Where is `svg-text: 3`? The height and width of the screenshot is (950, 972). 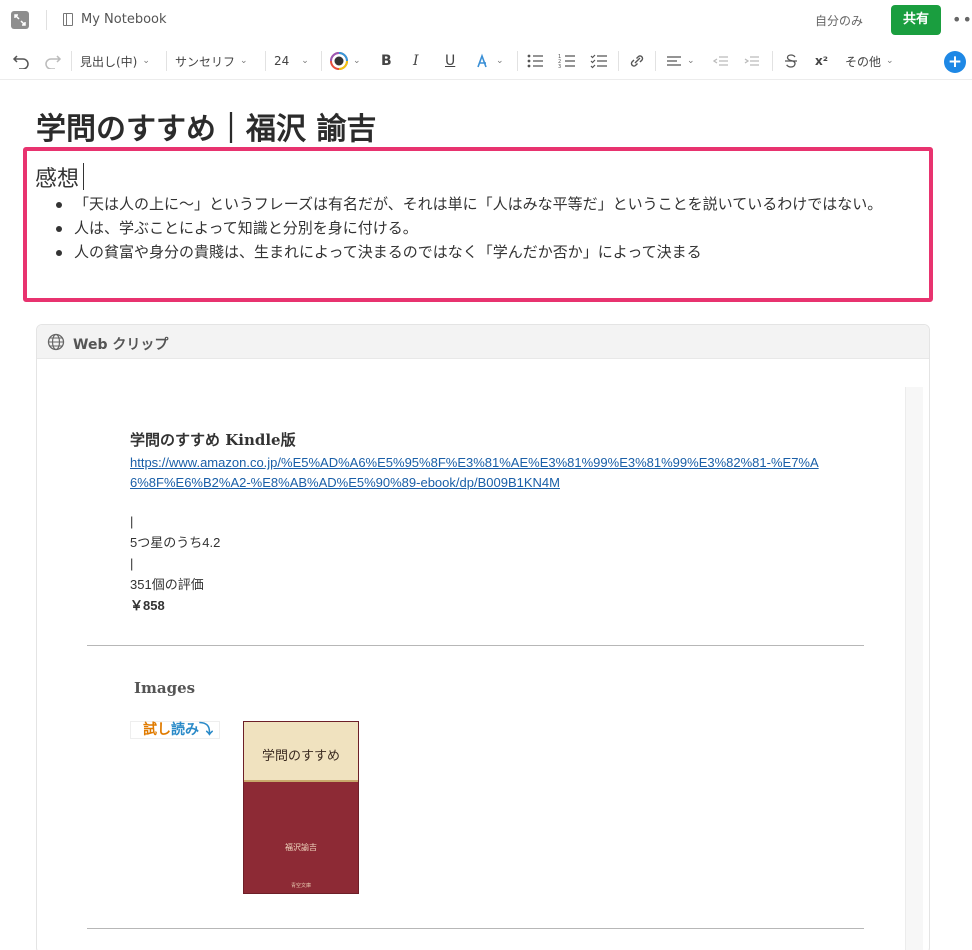
svg-text: 3 is located at coordinates (559, 66).